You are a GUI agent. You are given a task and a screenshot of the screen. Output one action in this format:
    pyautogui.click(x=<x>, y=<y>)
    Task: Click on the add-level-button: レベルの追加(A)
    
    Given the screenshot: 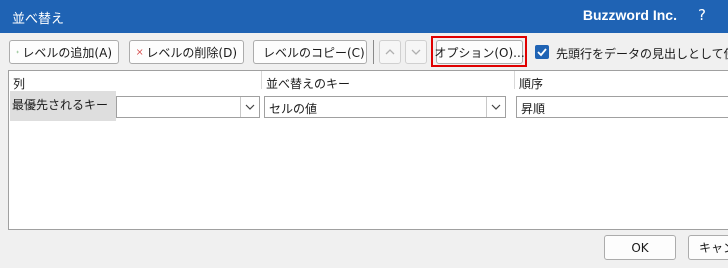 What is the action you would take?
    pyautogui.click(x=64, y=52)
    